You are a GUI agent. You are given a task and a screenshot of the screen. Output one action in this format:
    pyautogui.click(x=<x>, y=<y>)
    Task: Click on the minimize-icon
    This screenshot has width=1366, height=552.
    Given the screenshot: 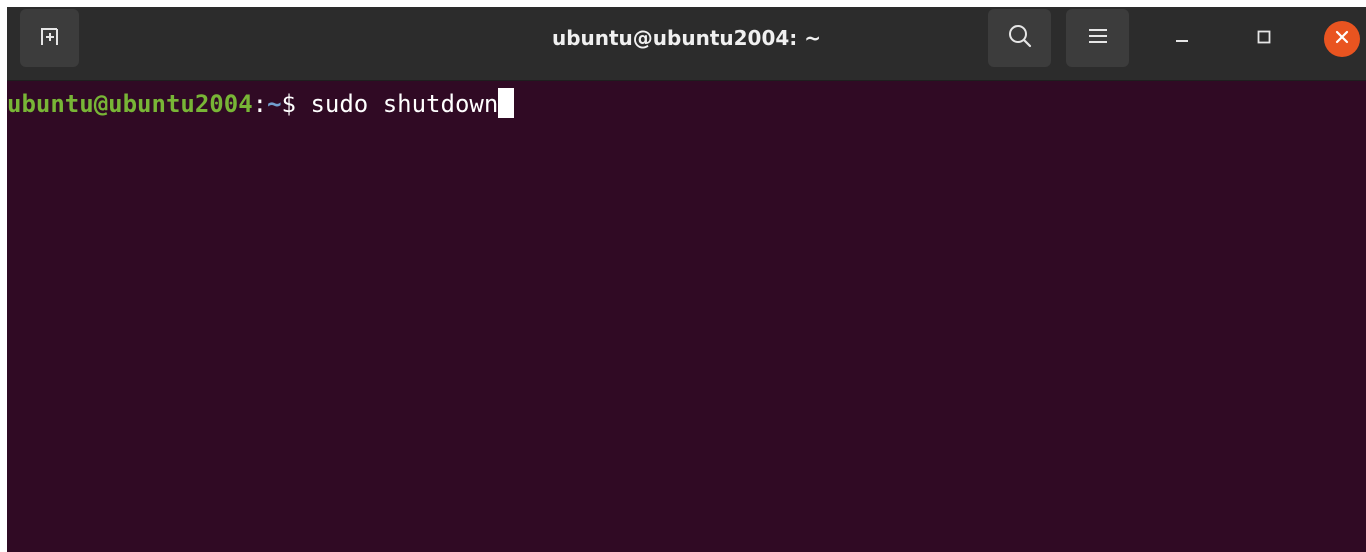 What is the action you would take?
    pyautogui.click(x=1182, y=39)
    